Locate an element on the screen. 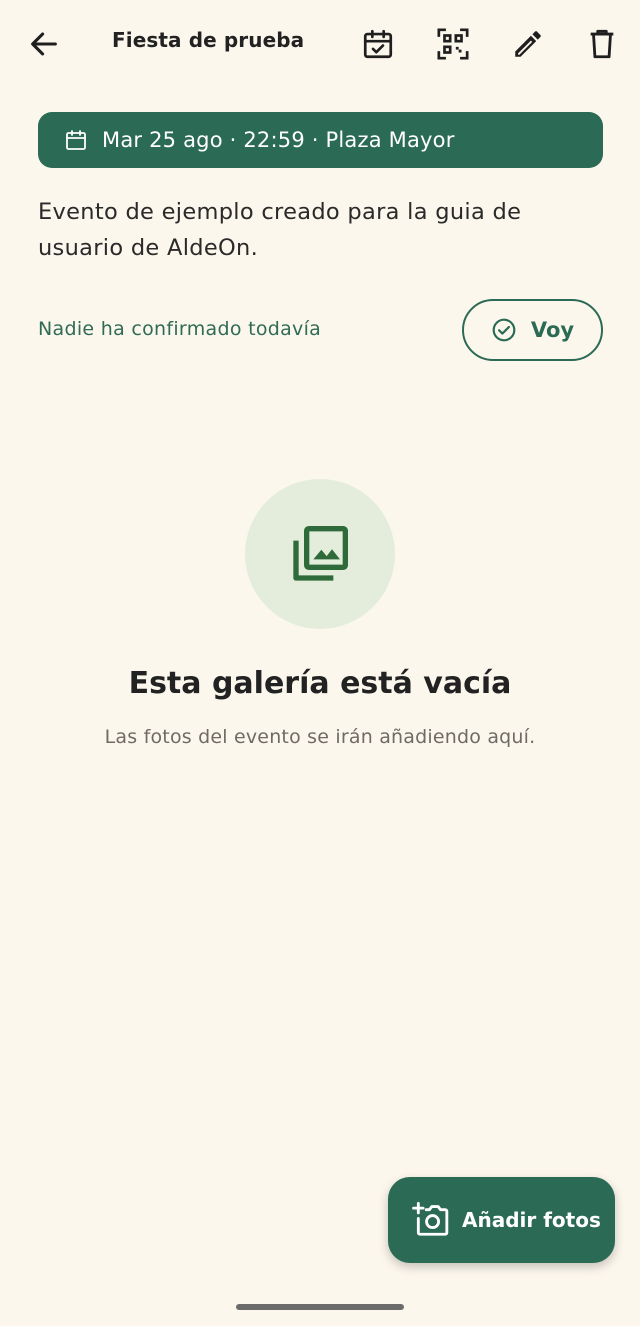 This screenshot has height=1326, width=640. edit-button is located at coordinates (528, 44).